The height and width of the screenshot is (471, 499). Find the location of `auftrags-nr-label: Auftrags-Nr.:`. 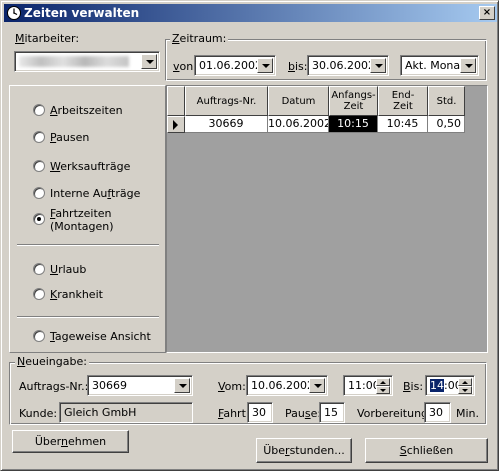

auftrags-nr-label: Auftrags-Nr.: is located at coordinates (54, 386).